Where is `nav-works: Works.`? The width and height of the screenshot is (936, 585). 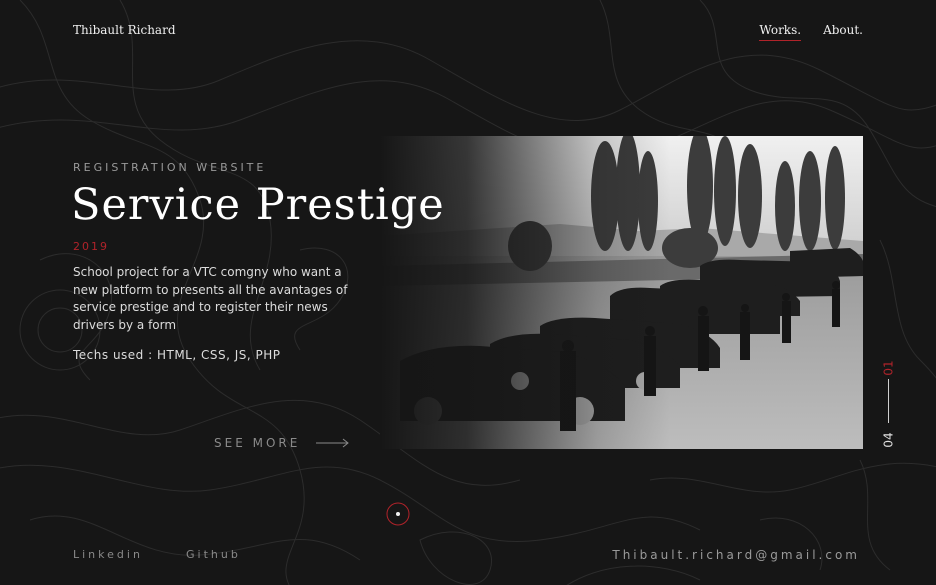 nav-works: Works. is located at coordinates (780, 32).